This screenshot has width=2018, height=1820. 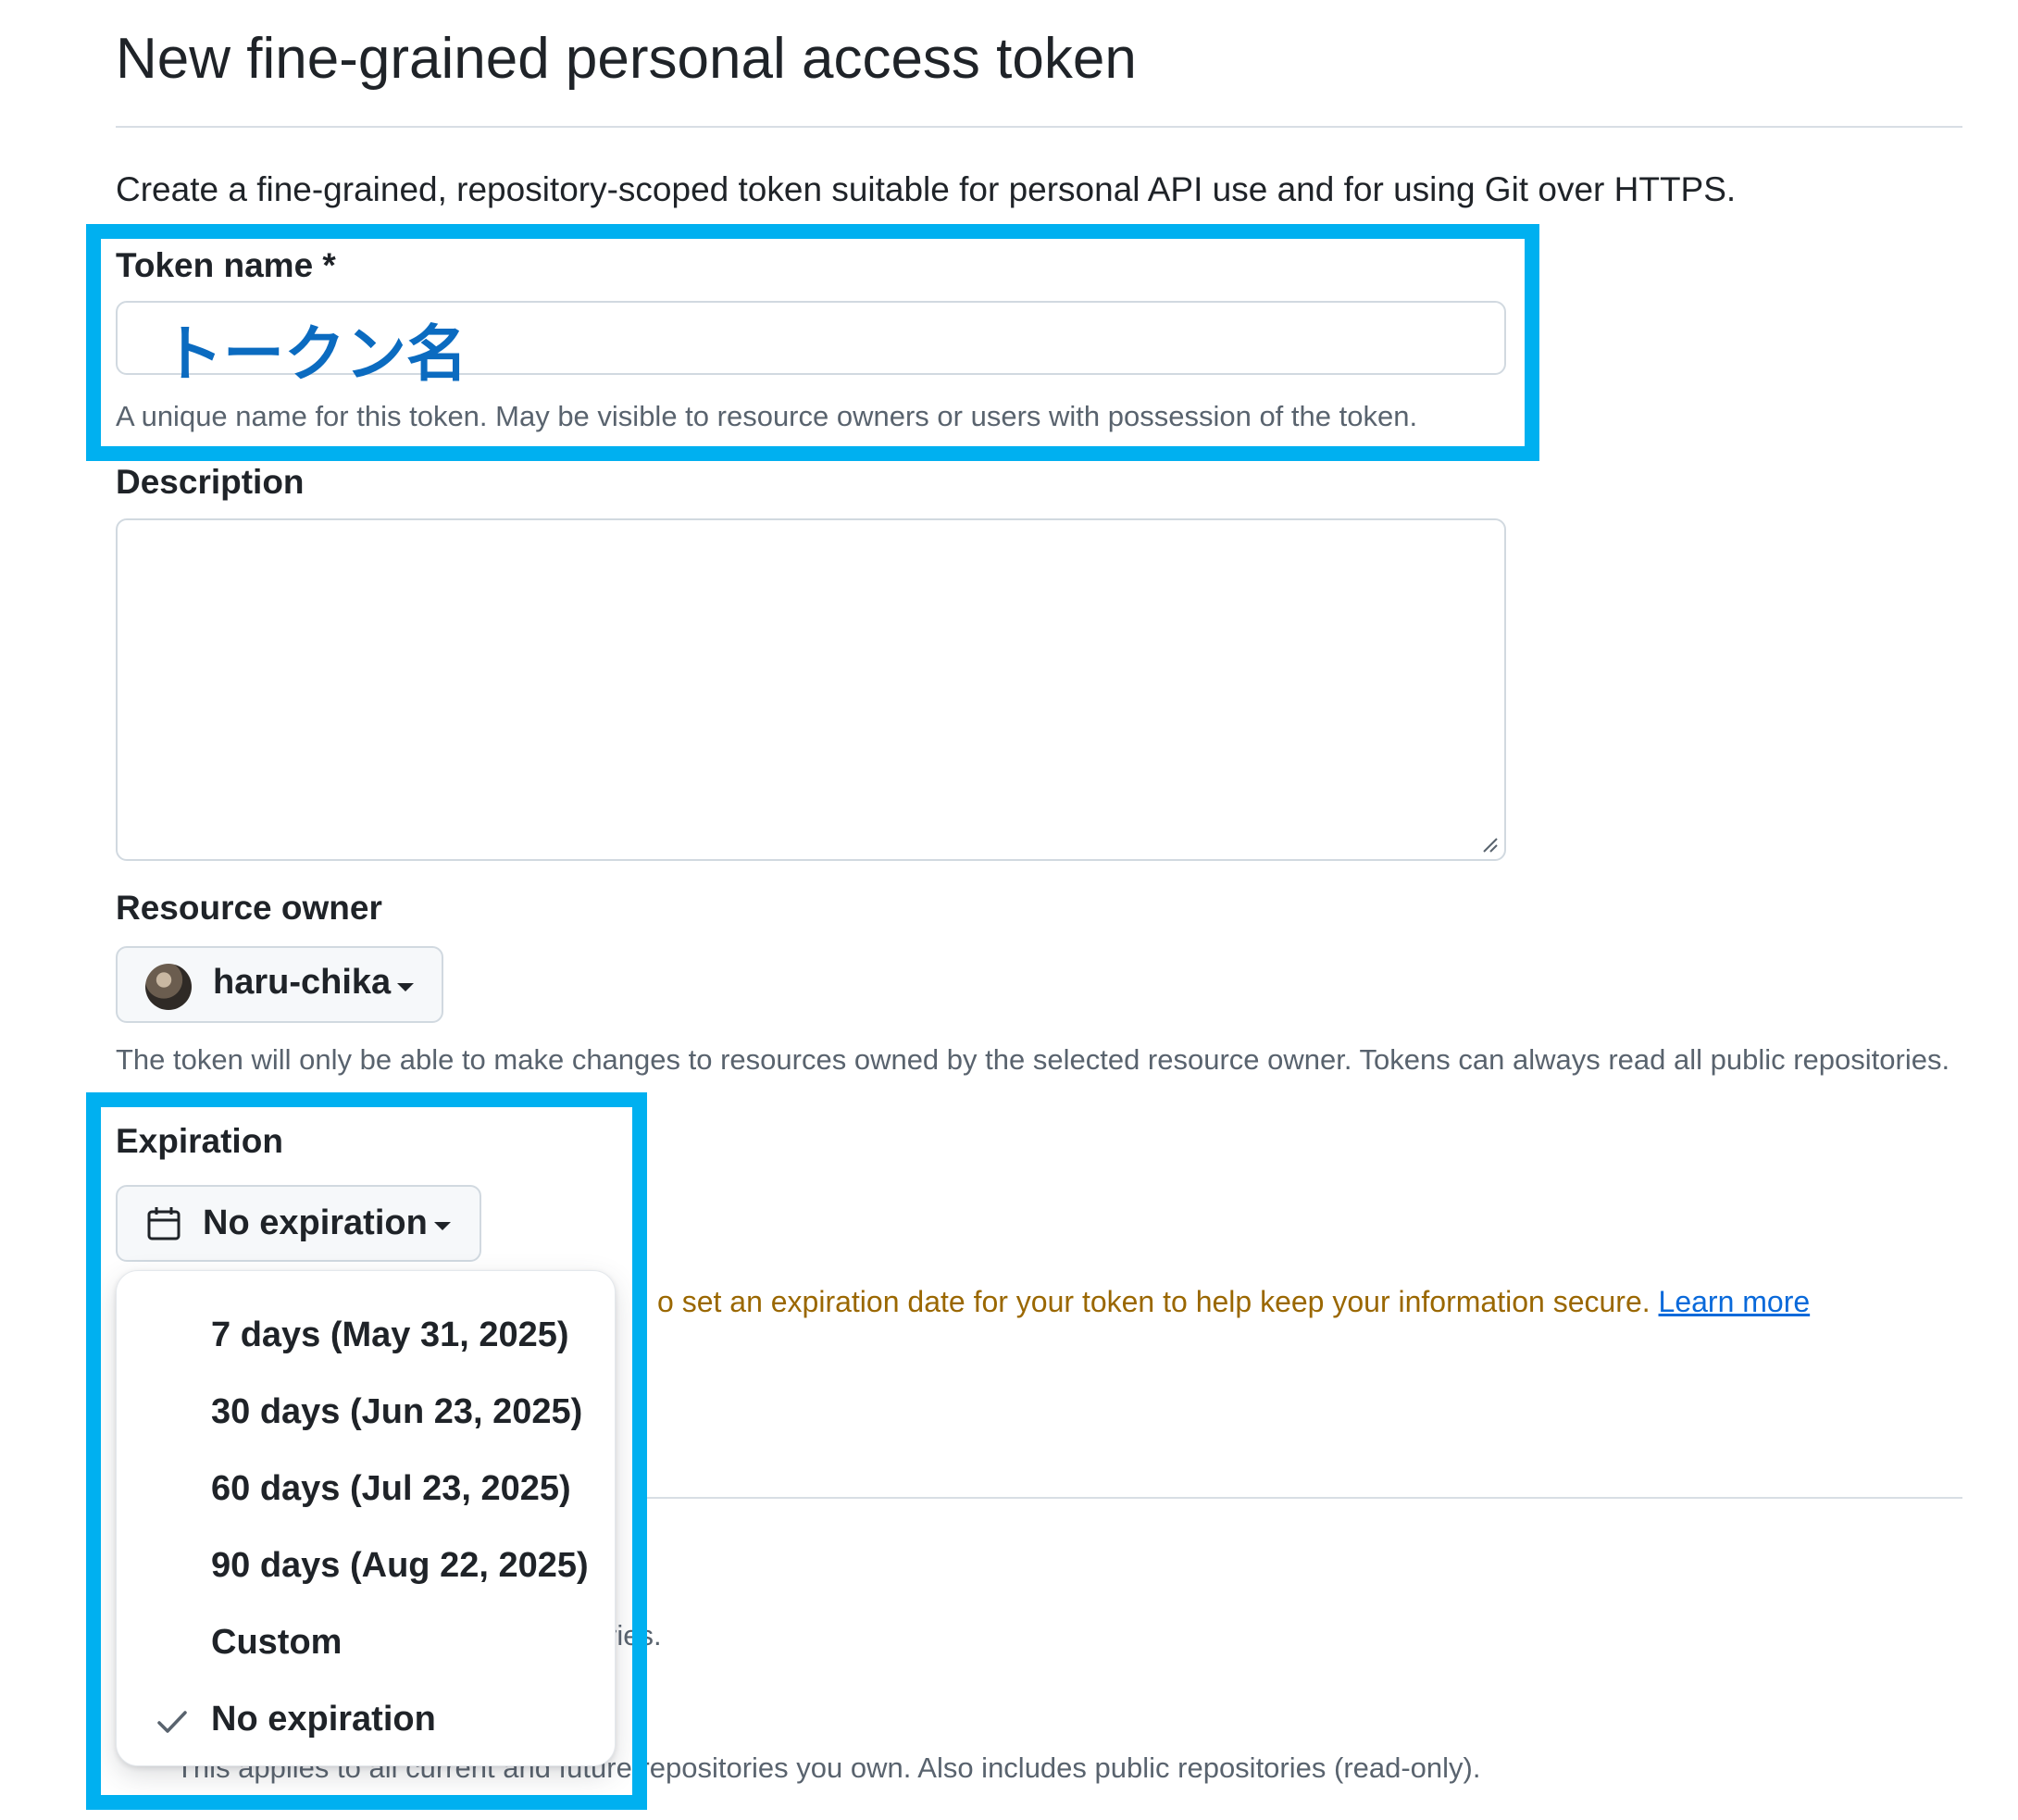 What do you see at coordinates (400, 1565) in the screenshot?
I see `option-label: 90 days (Aug 22, 2025)` at bounding box center [400, 1565].